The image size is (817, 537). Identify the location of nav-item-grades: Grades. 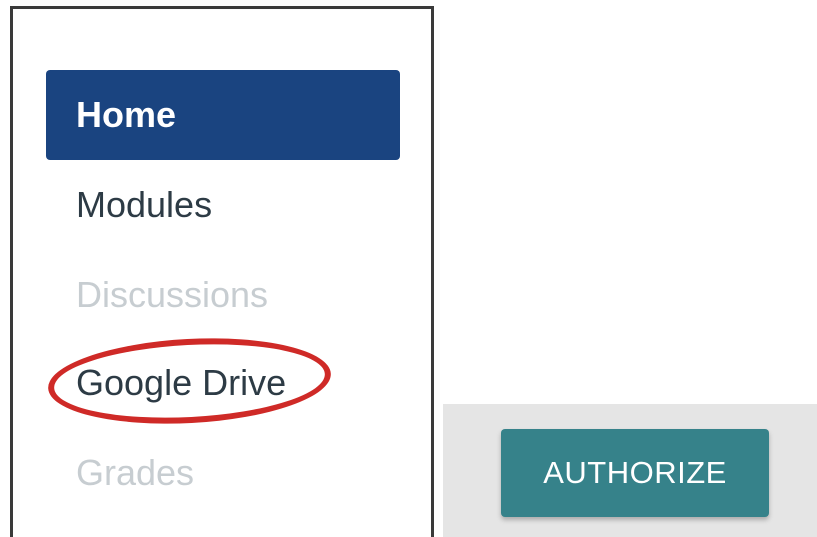
(120, 473).